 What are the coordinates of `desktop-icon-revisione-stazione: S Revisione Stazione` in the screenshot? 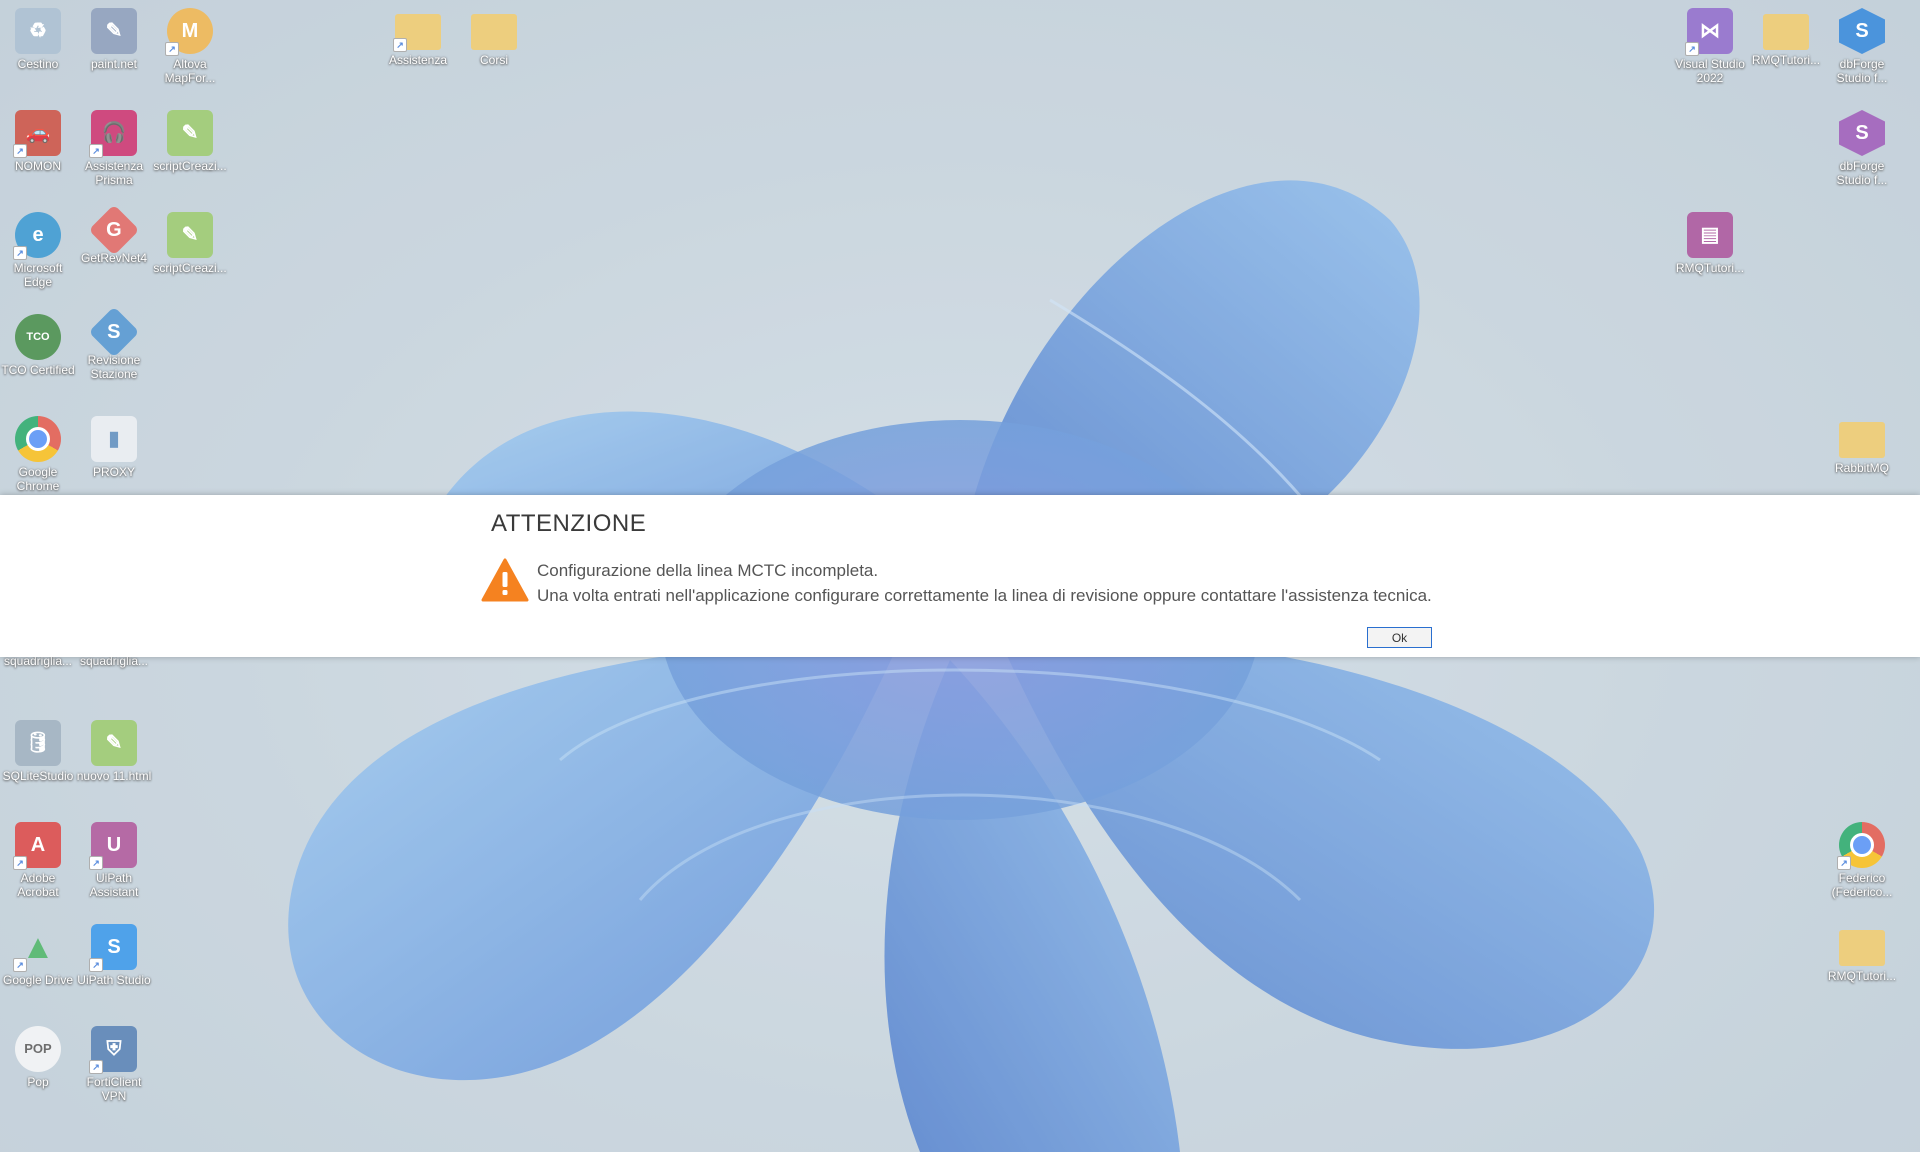 It's located at (114, 343).